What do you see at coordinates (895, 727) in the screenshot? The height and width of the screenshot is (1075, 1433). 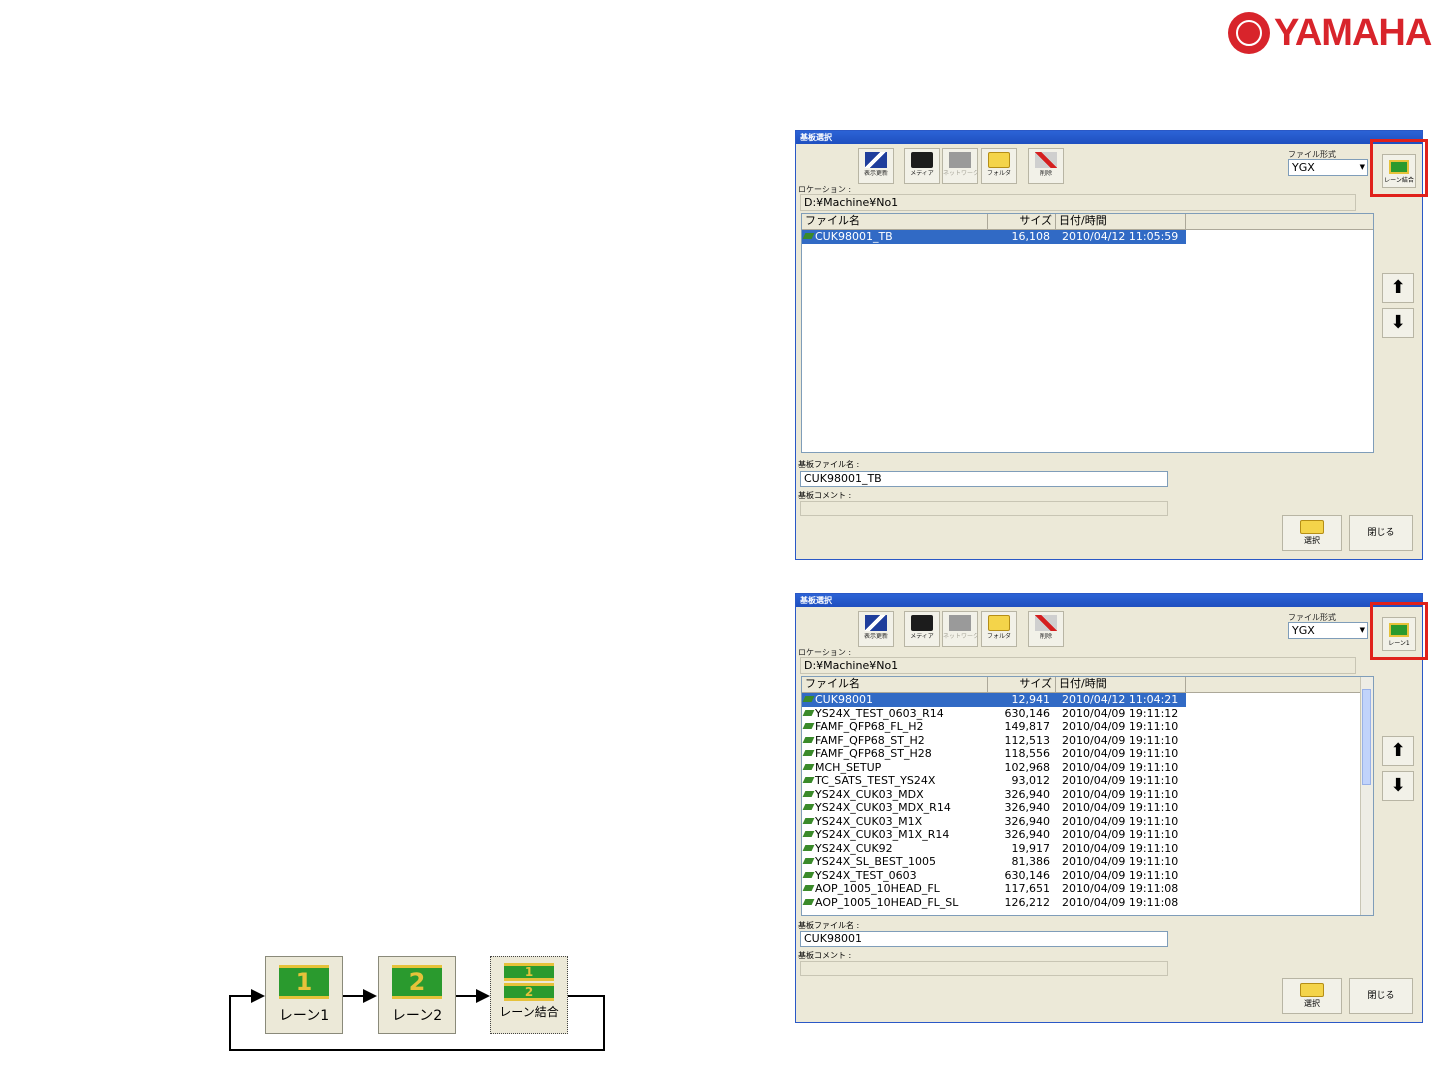 I see `file-name-cell: FAMF_QFP68_FL_H2` at bounding box center [895, 727].